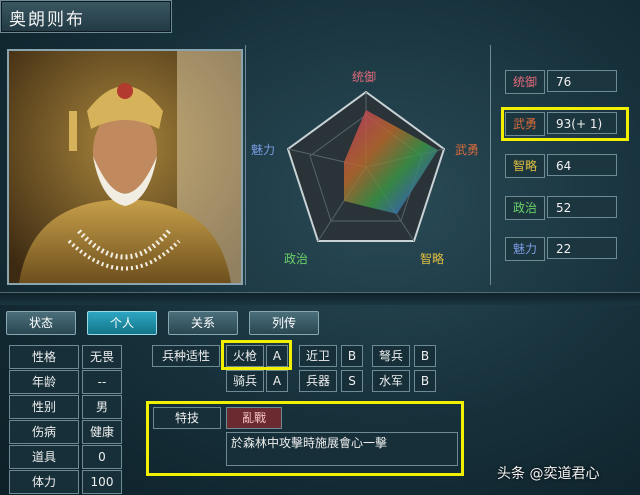 This screenshot has width=640, height=495. I want to click on stat-value: 76, so click(582, 81).